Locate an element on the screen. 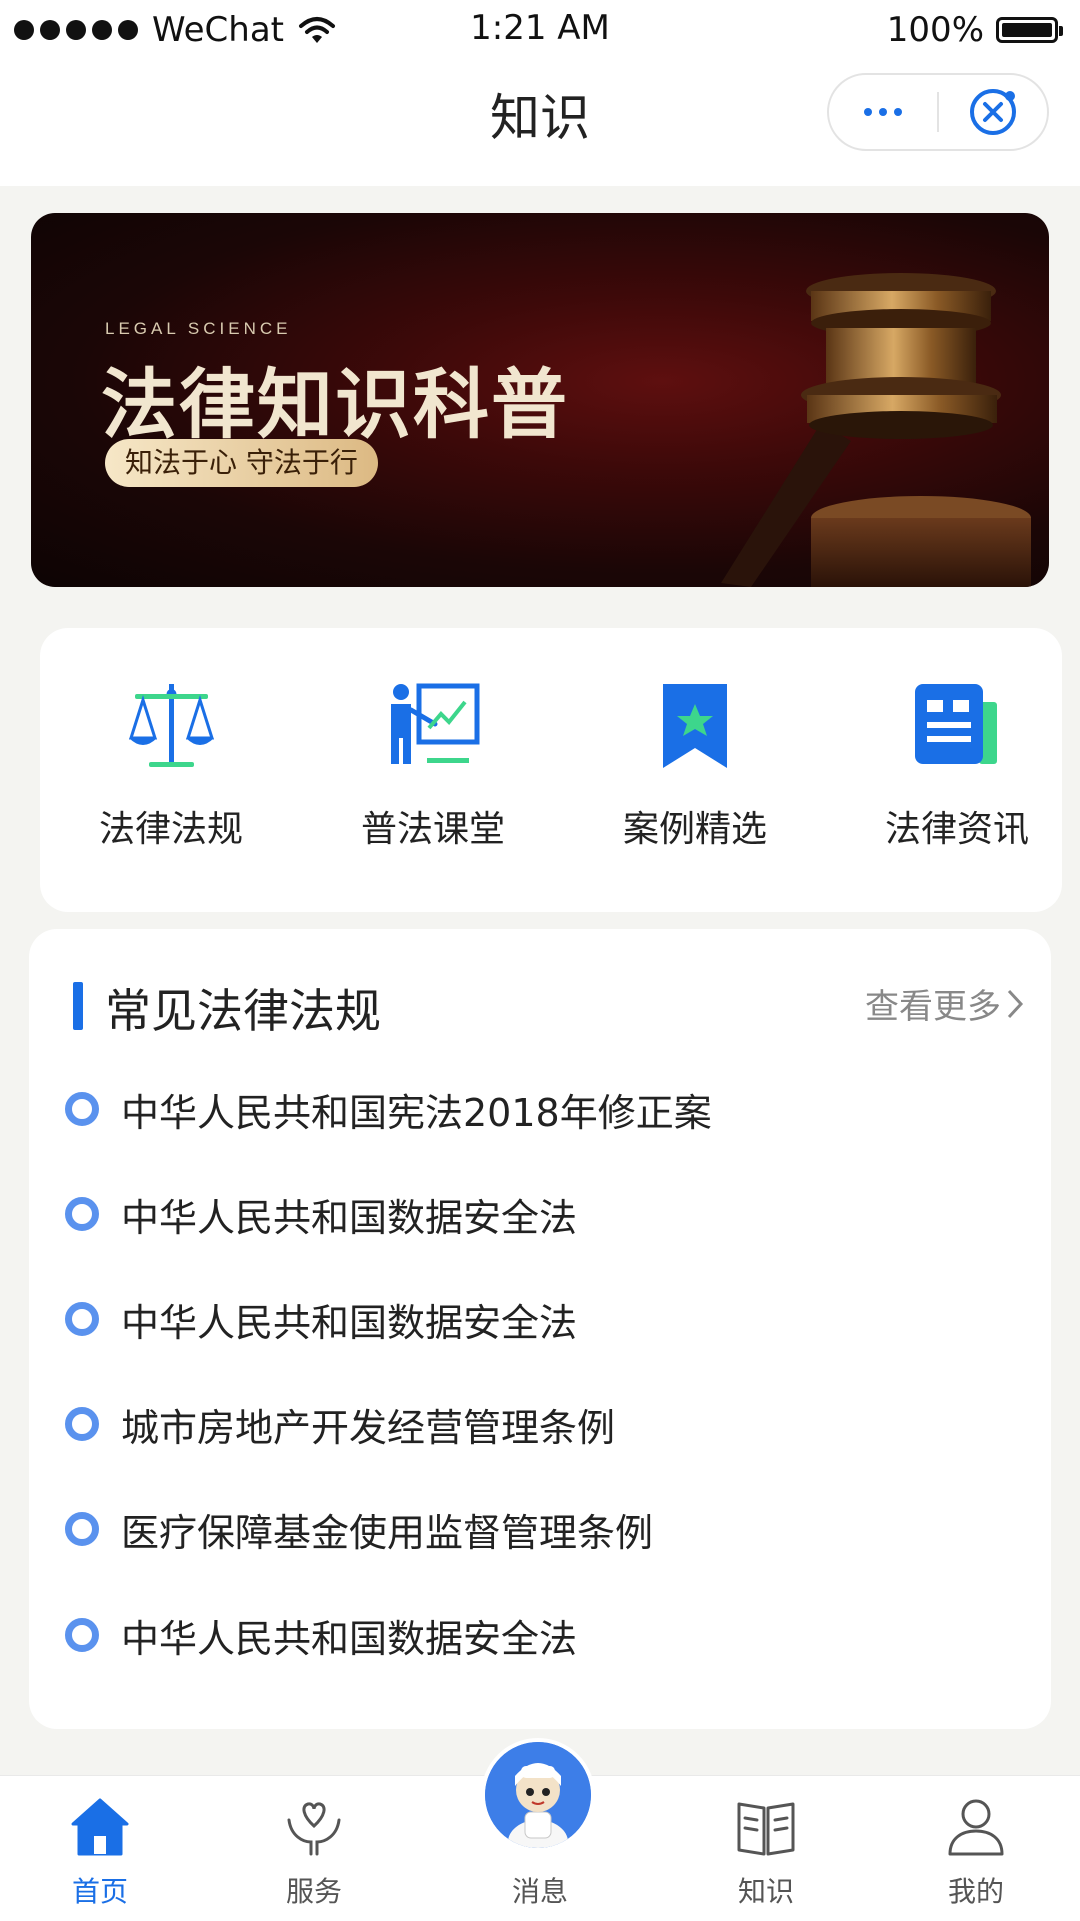  more-dots-icon is located at coordinates (883, 112).